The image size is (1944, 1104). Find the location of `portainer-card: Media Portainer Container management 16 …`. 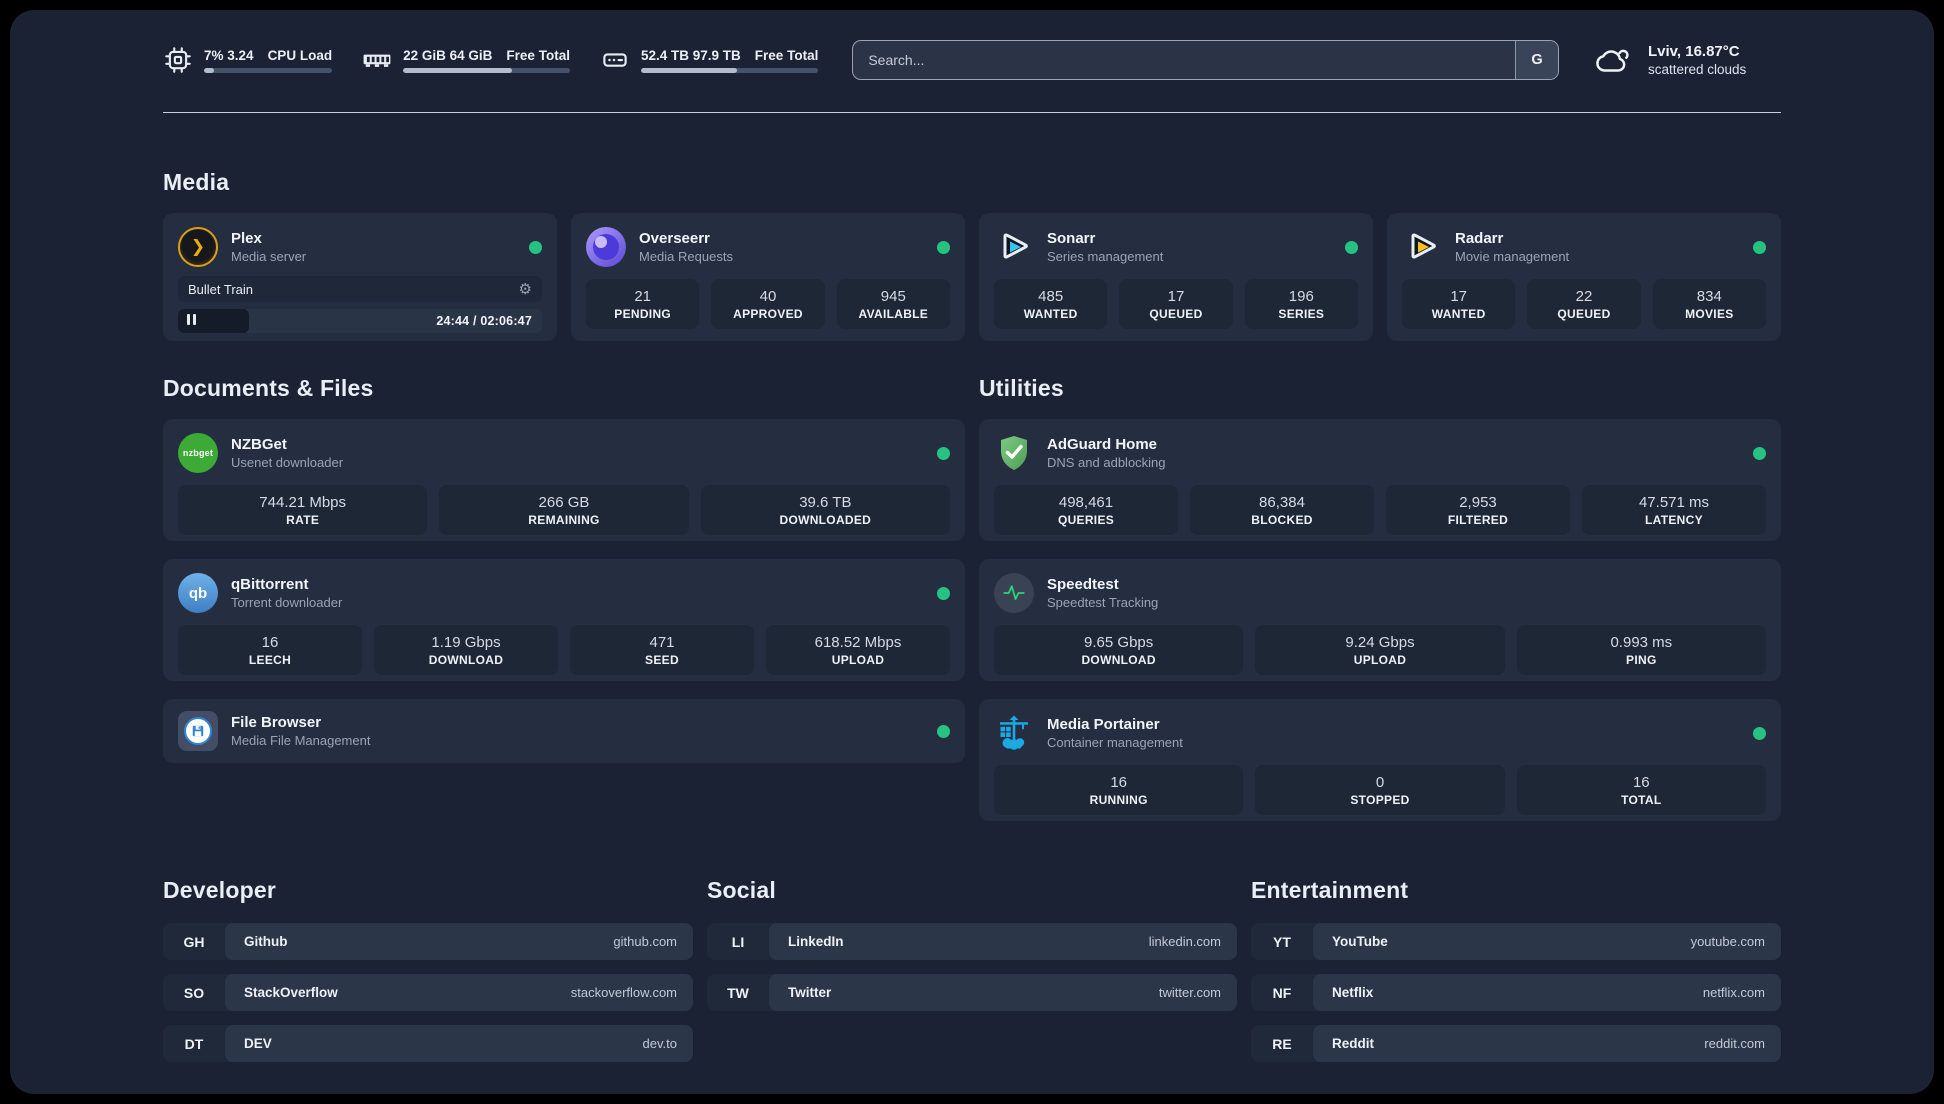

portainer-card: Media Portainer Container management 16 … is located at coordinates (1380, 760).